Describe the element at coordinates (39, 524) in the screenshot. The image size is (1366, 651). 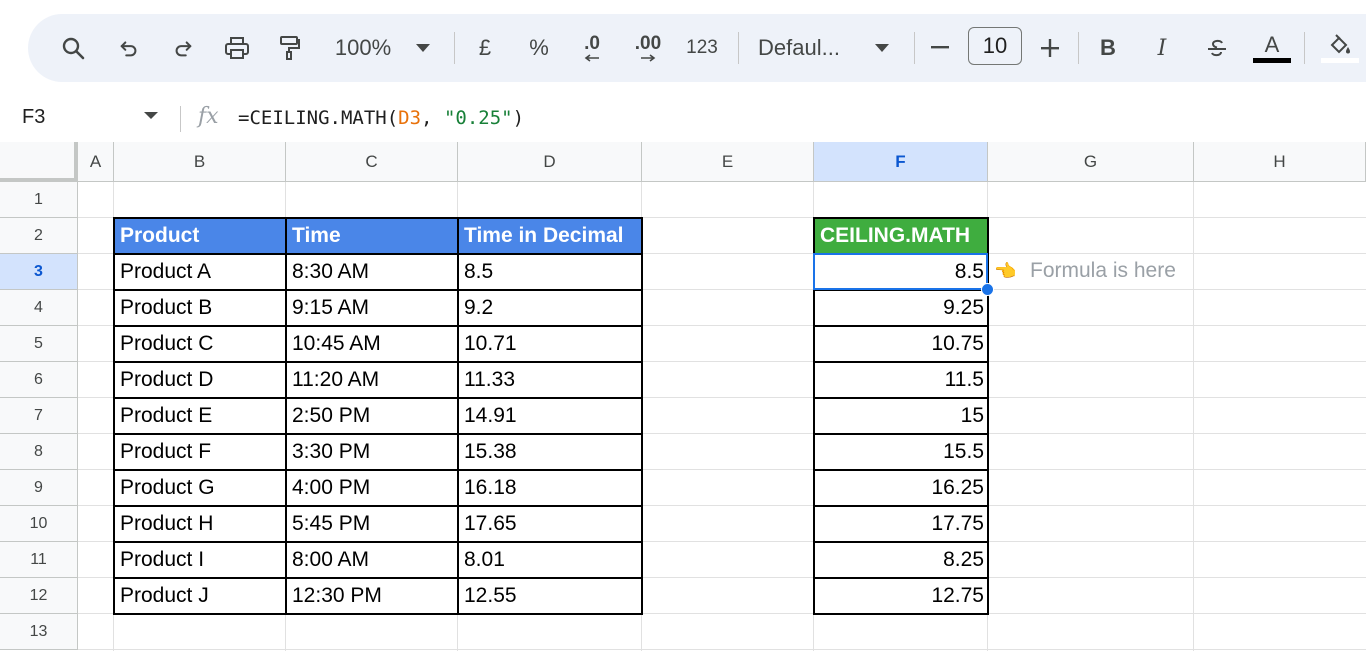
I see `row-header-10: 10` at that location.